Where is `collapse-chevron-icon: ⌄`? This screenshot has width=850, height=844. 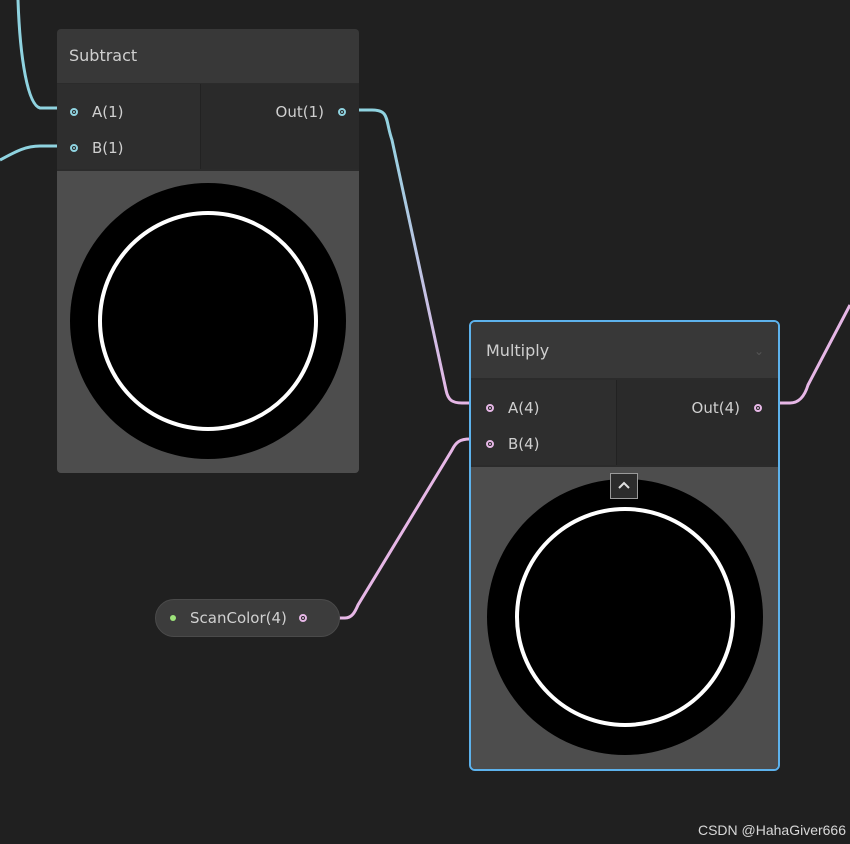 collapse-chevron-icon: ⌄ is located at coordinates (759, 351).